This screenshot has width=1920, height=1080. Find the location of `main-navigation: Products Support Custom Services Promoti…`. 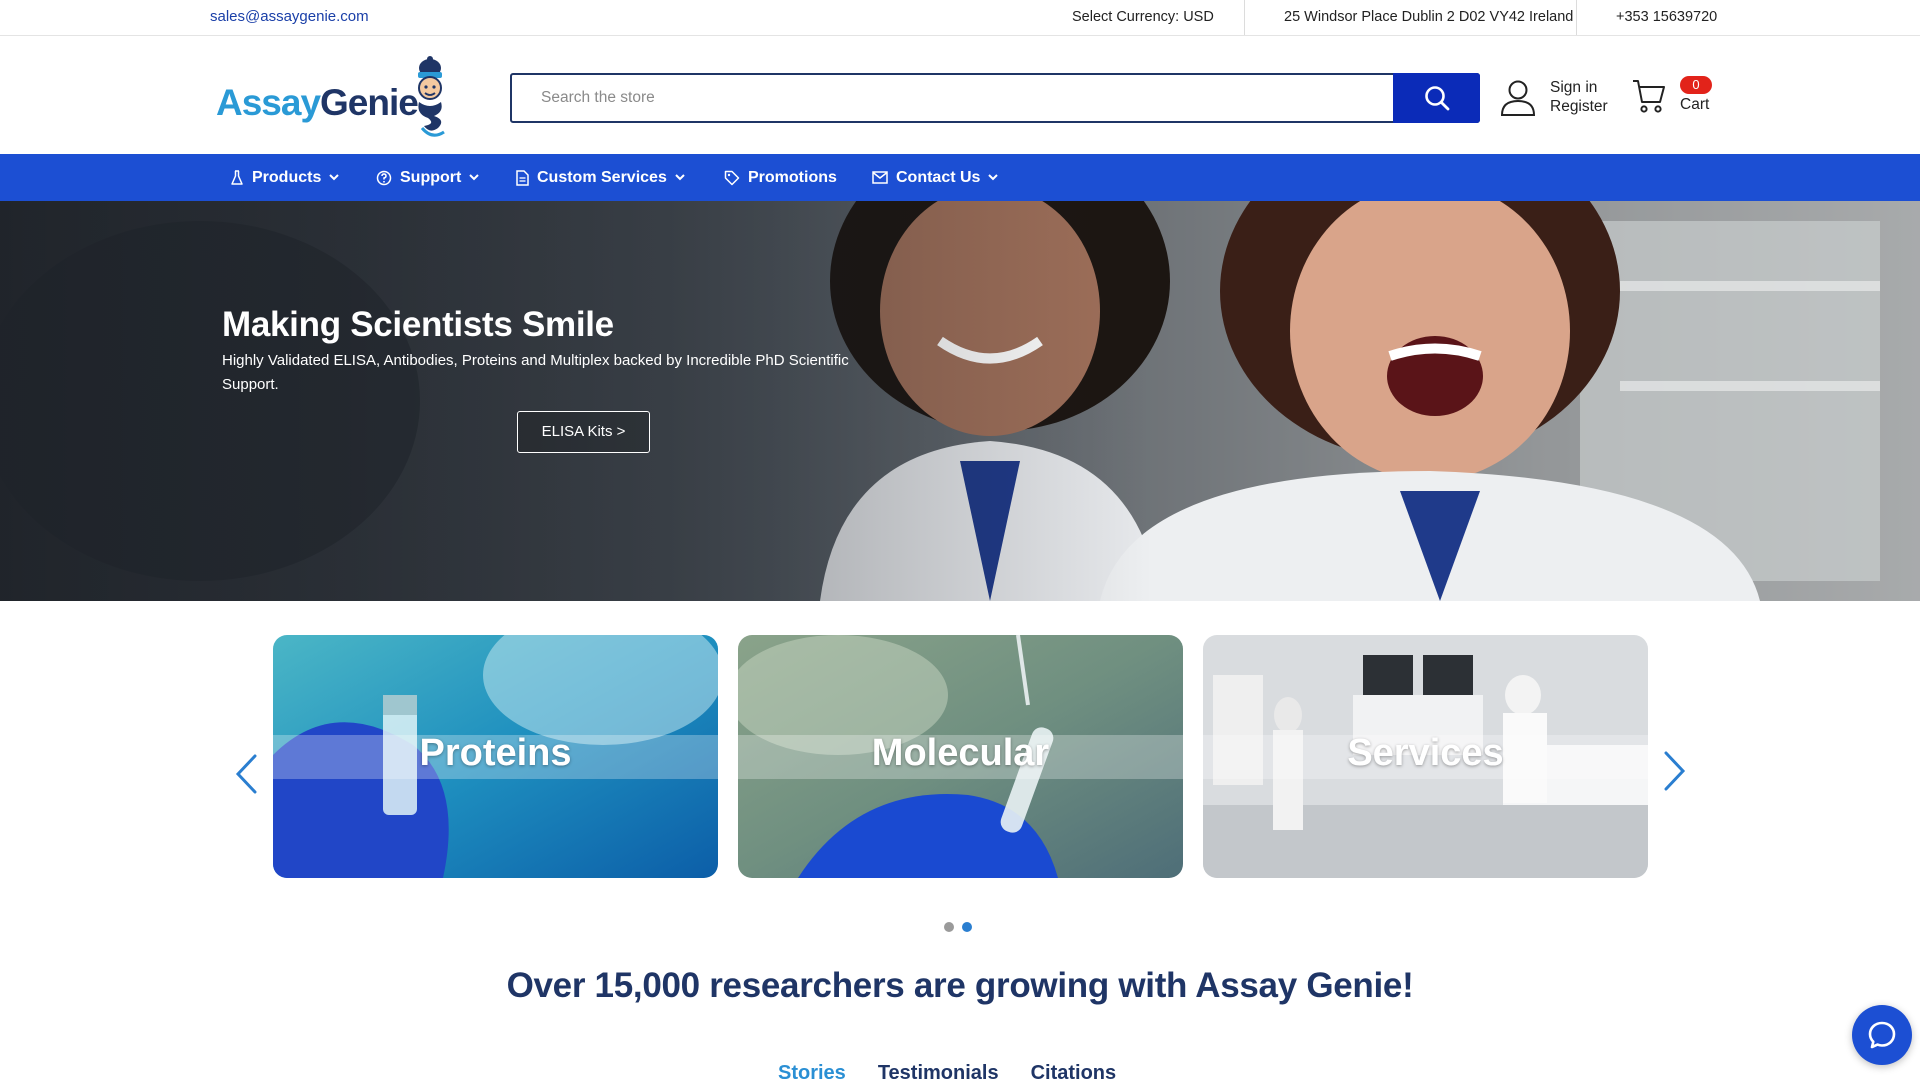

main-navigation: Products Support Custom Services Promoti… is located at coordinates (960, 177).